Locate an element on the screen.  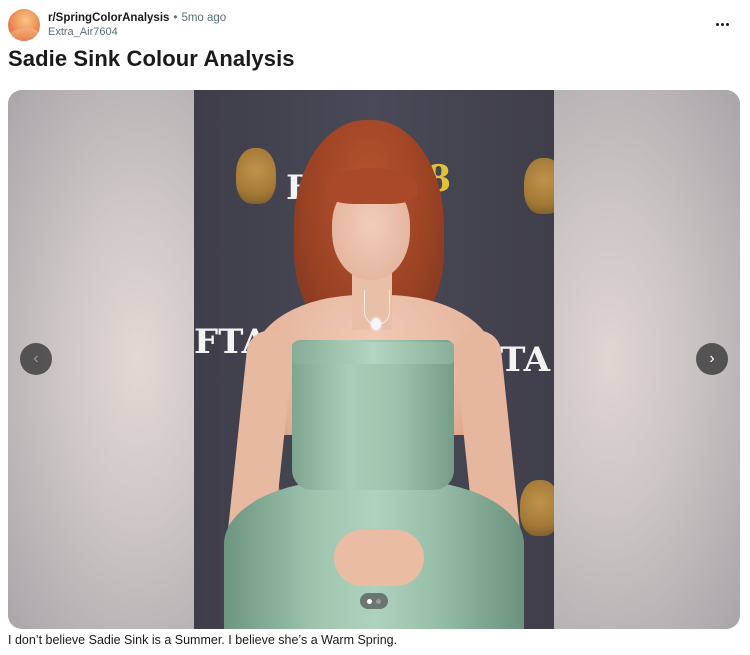
more-options-icon is located at coordinates (722, 24).